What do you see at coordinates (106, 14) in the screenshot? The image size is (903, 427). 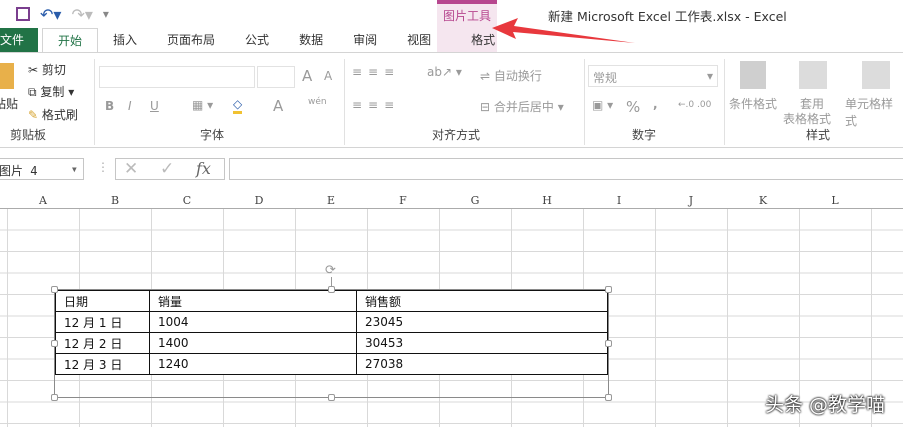 I see `customize-qat-icon: ▾` at bounding box center [106, 14].